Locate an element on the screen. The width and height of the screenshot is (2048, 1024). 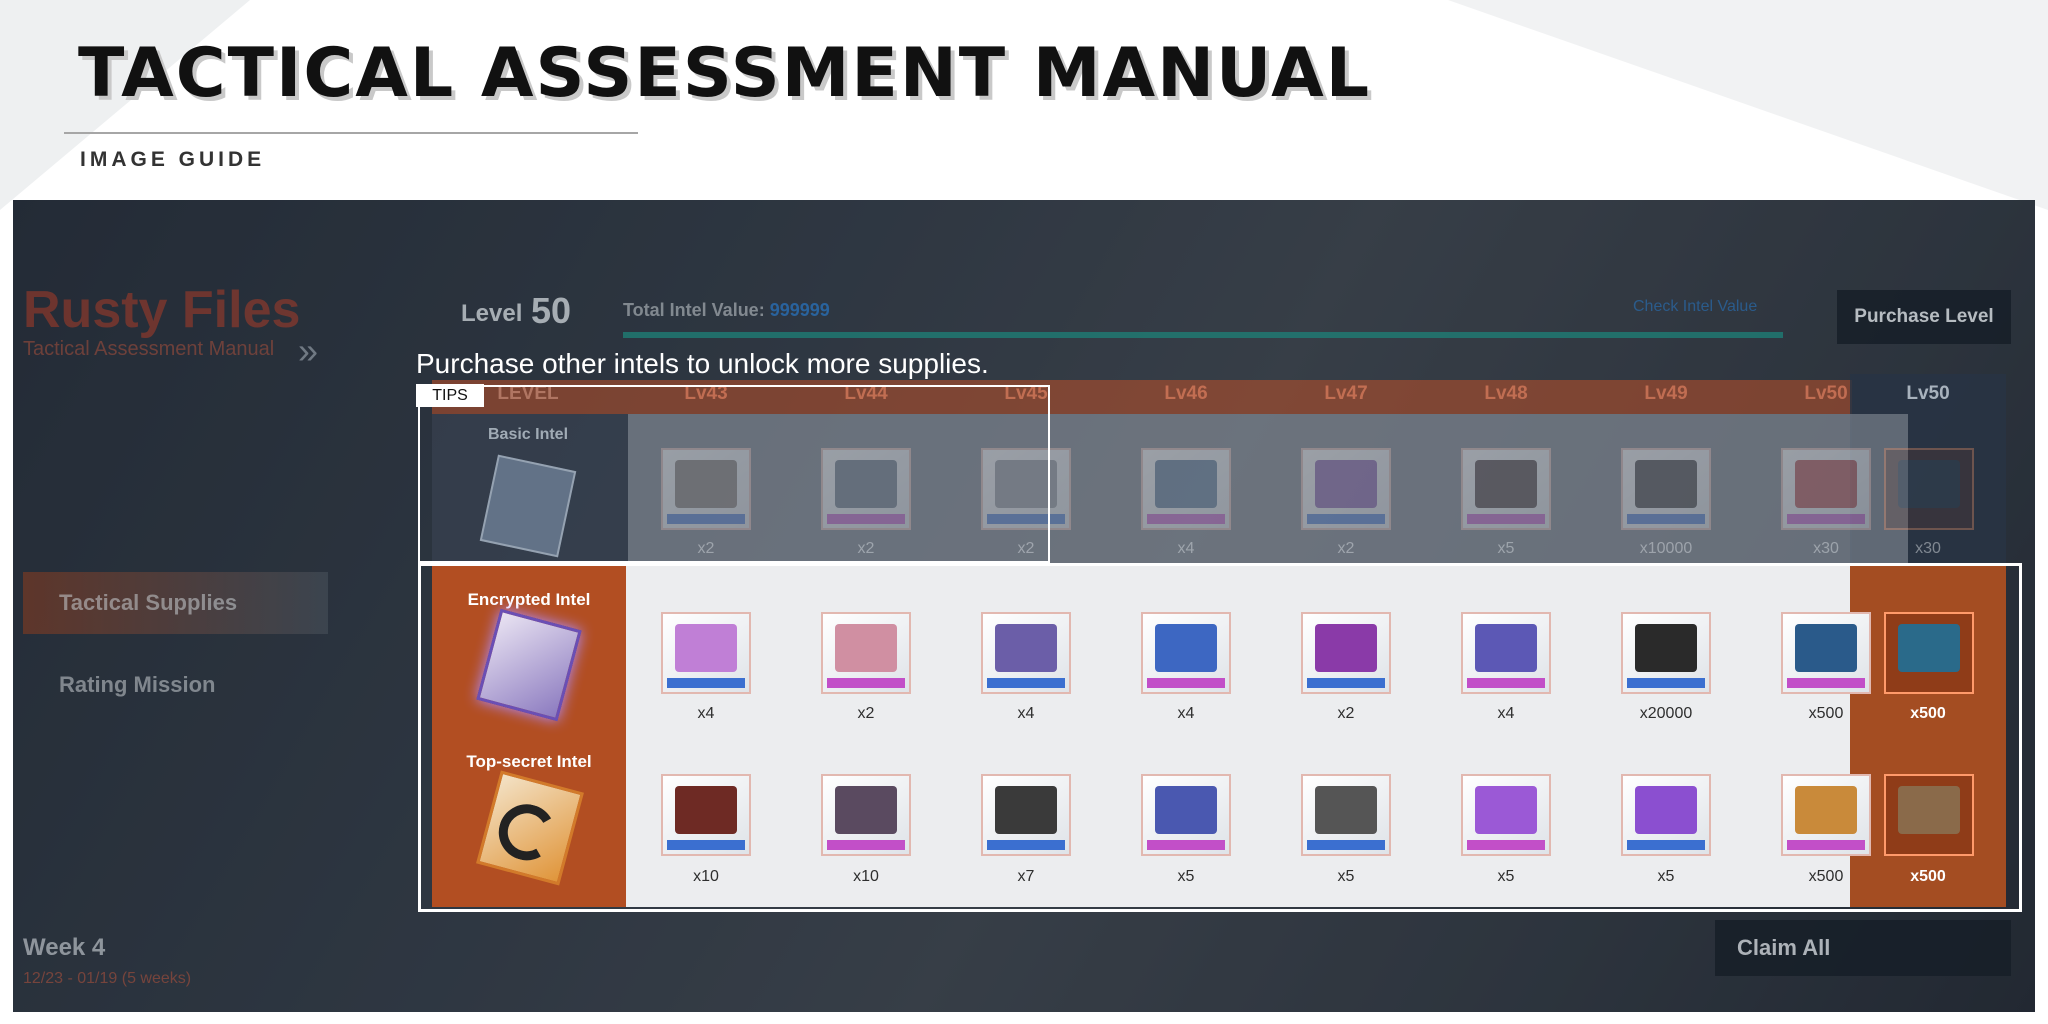
event-title: Rusty Files is located at coordinates (162, 310).